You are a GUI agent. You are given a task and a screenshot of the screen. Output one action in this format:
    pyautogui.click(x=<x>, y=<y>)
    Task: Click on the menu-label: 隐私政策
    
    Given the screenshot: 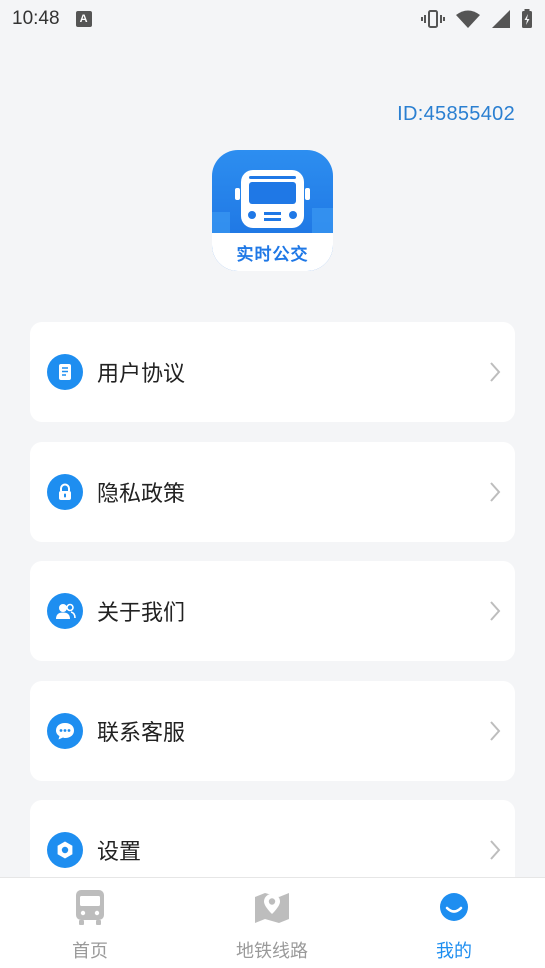 What is the action you would take?
    pyautogui.click(x=141, y=494)
    